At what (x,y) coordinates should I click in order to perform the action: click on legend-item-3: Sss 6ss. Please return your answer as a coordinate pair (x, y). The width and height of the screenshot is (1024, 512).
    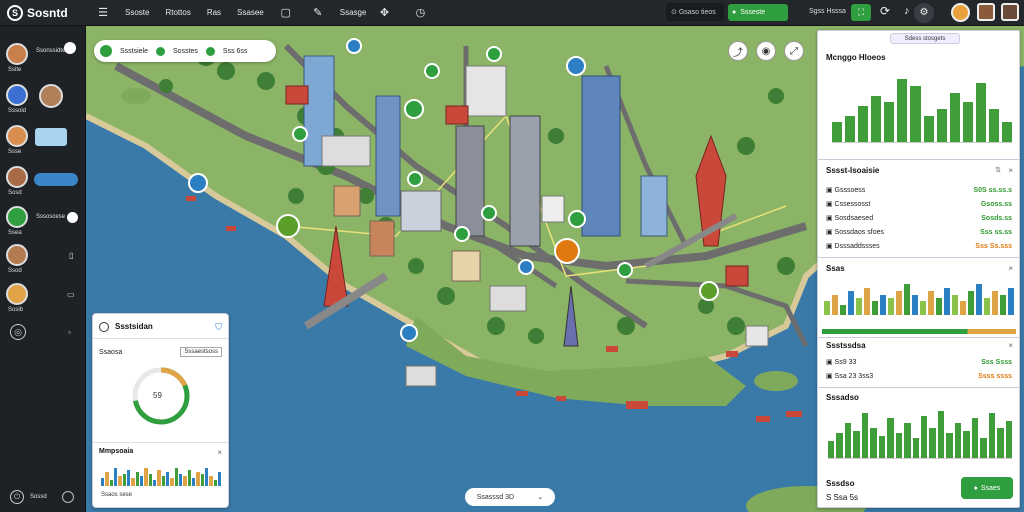
    Looking at the image, I should click on (235, 51).